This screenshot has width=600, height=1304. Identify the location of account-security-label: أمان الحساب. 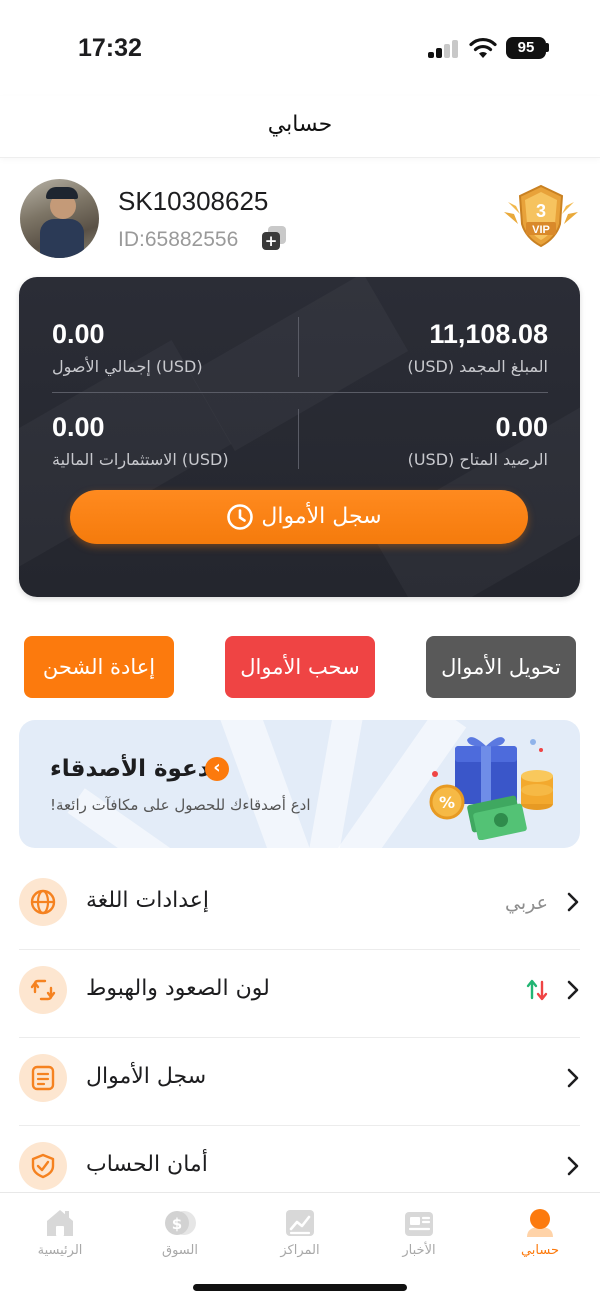
(147, 1164).